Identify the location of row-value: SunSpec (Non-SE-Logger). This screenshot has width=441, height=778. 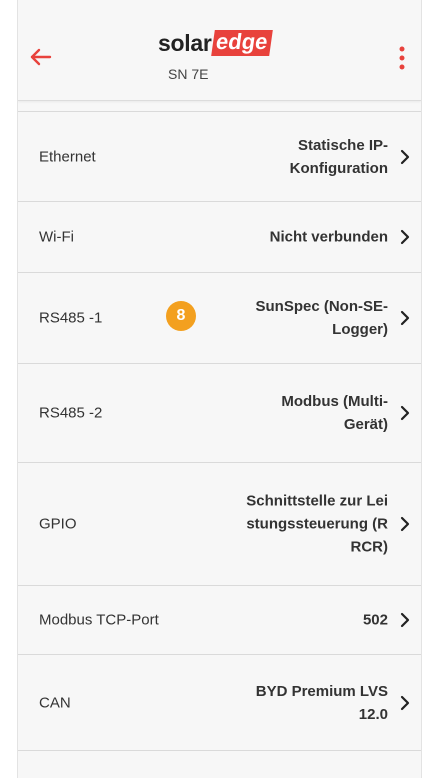
(321, 318).